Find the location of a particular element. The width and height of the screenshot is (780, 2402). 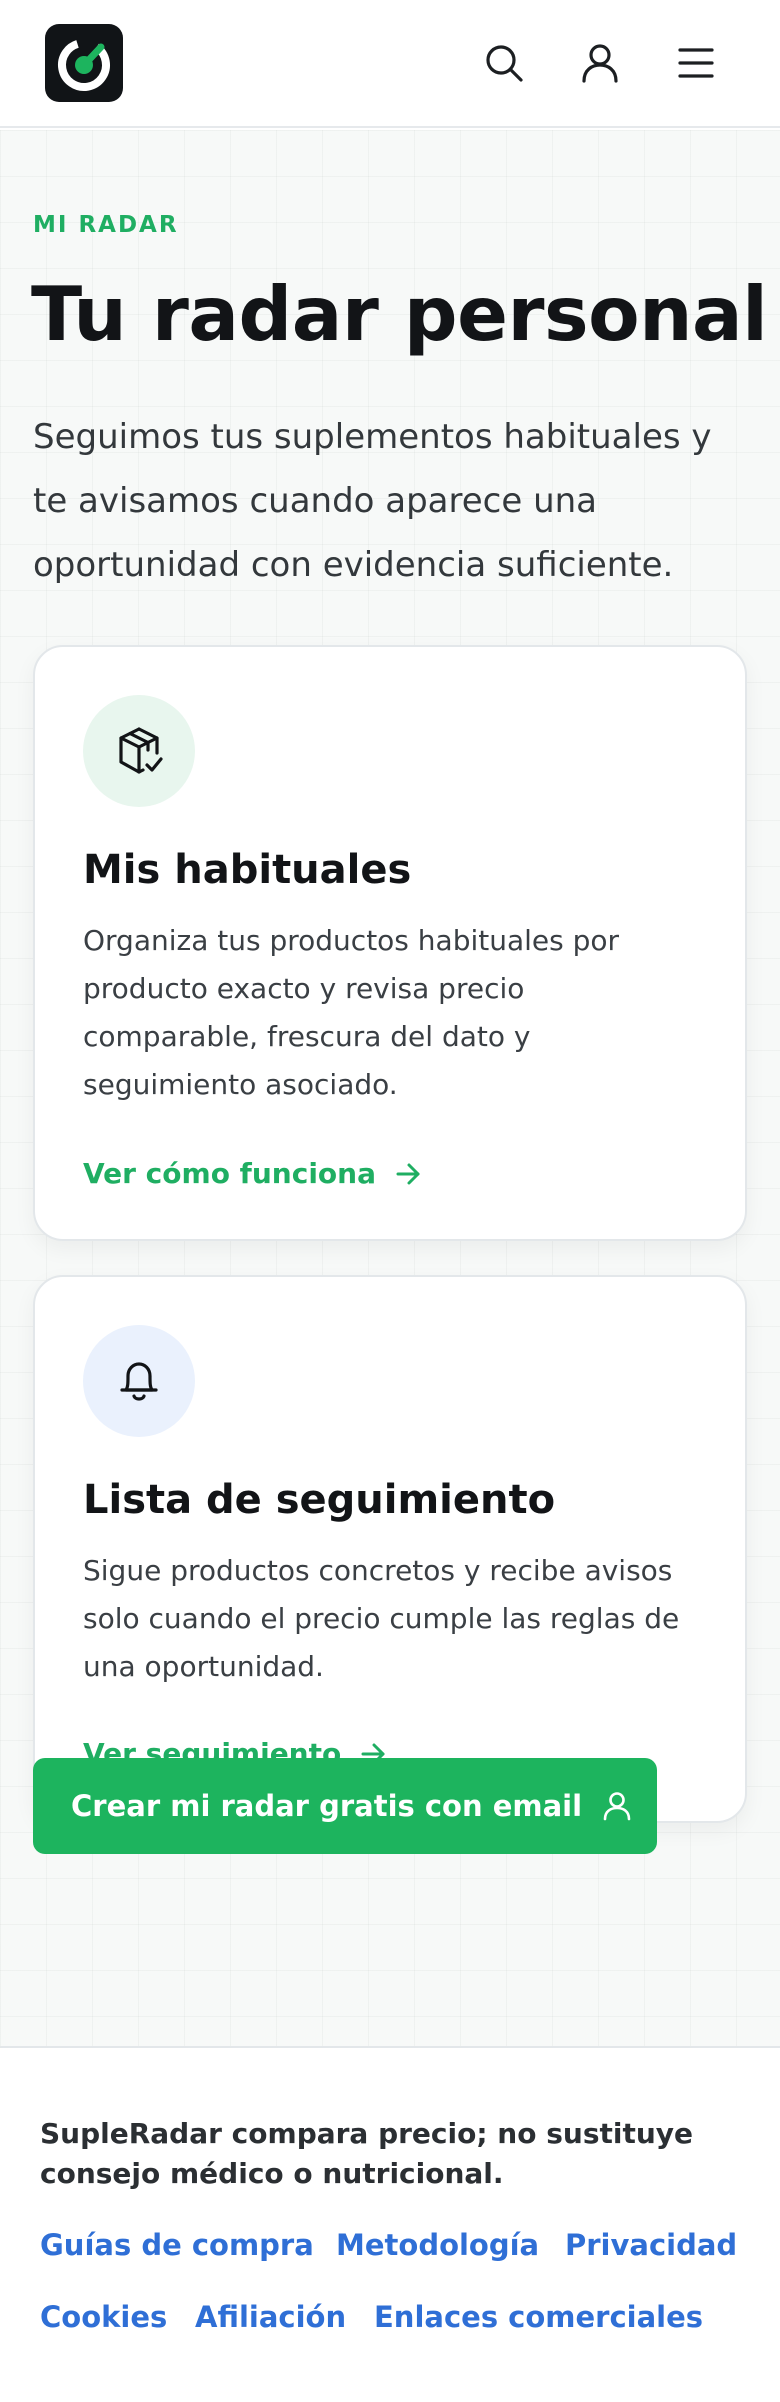

search-icon is located at coordinates (504, 63).